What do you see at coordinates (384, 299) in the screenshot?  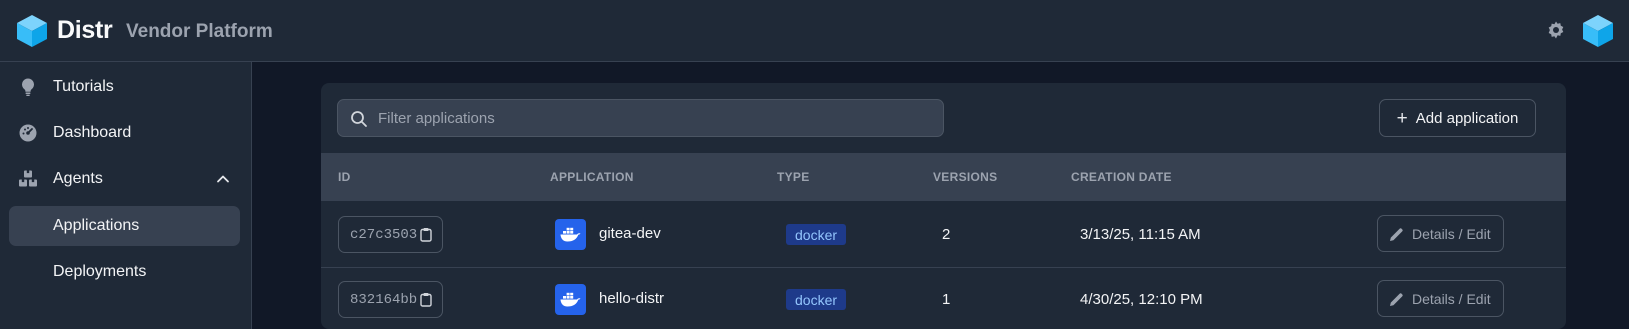 I see `row-id: 832164bb` at bounding box center [384, 299].